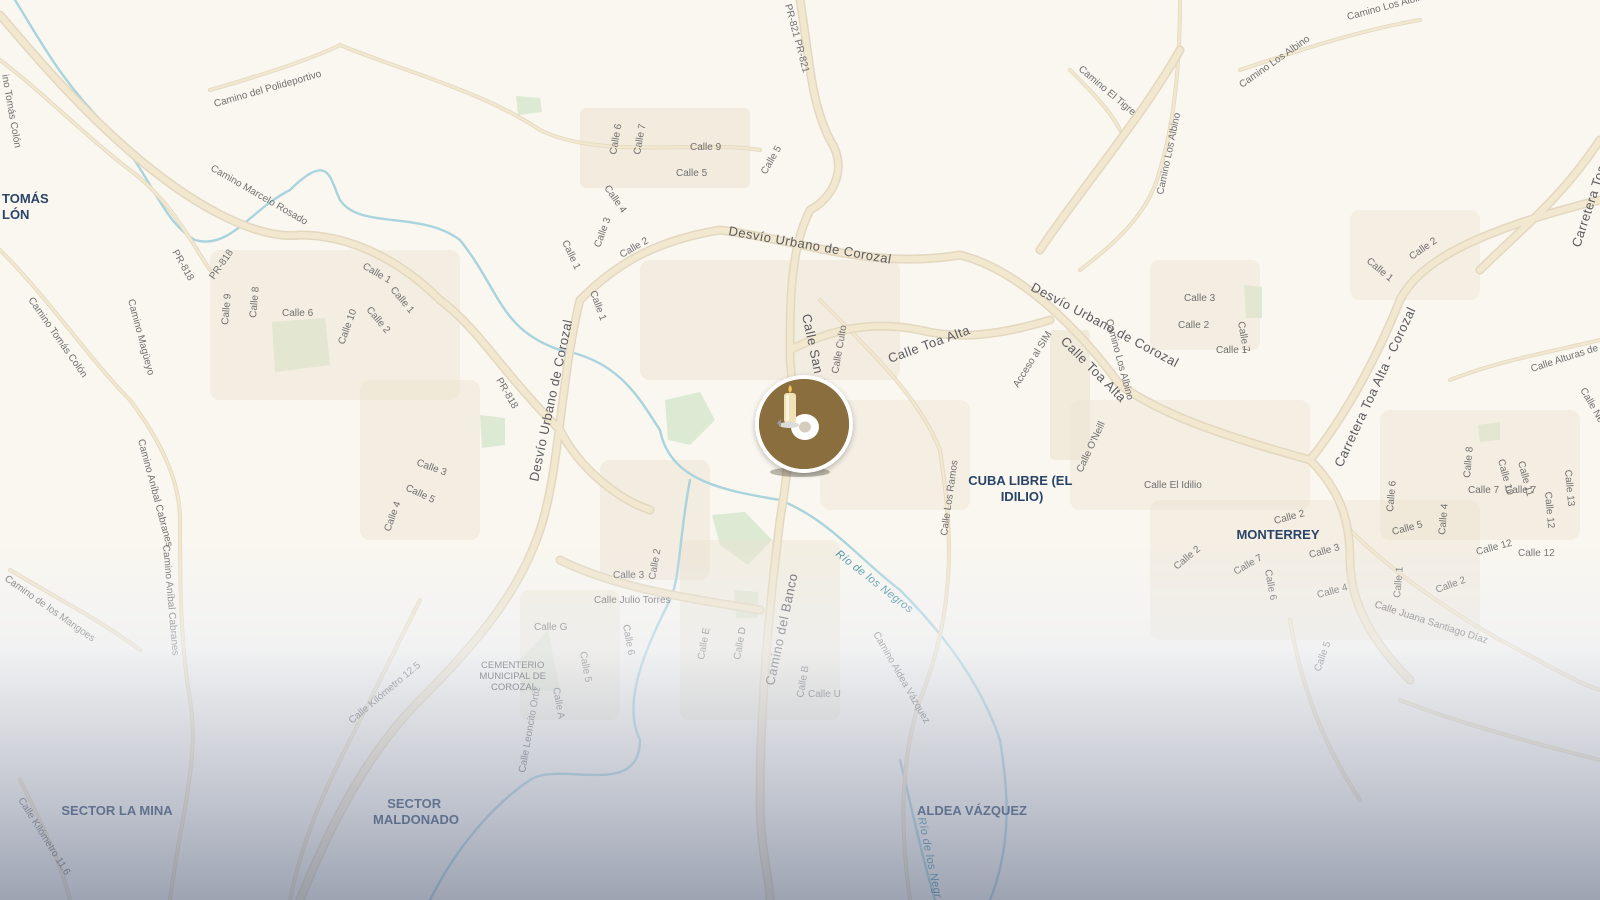  I want to click on street-label: Calle 12, so click(1536, 553).